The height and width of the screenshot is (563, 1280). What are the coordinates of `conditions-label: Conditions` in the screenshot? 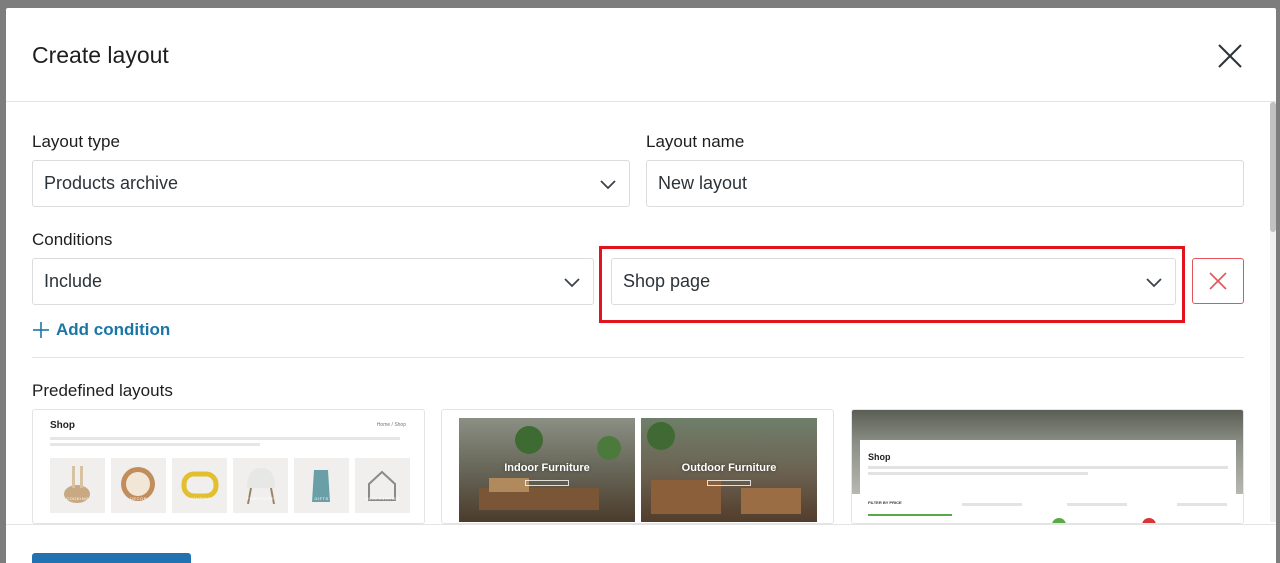 It's located at (72, 239).